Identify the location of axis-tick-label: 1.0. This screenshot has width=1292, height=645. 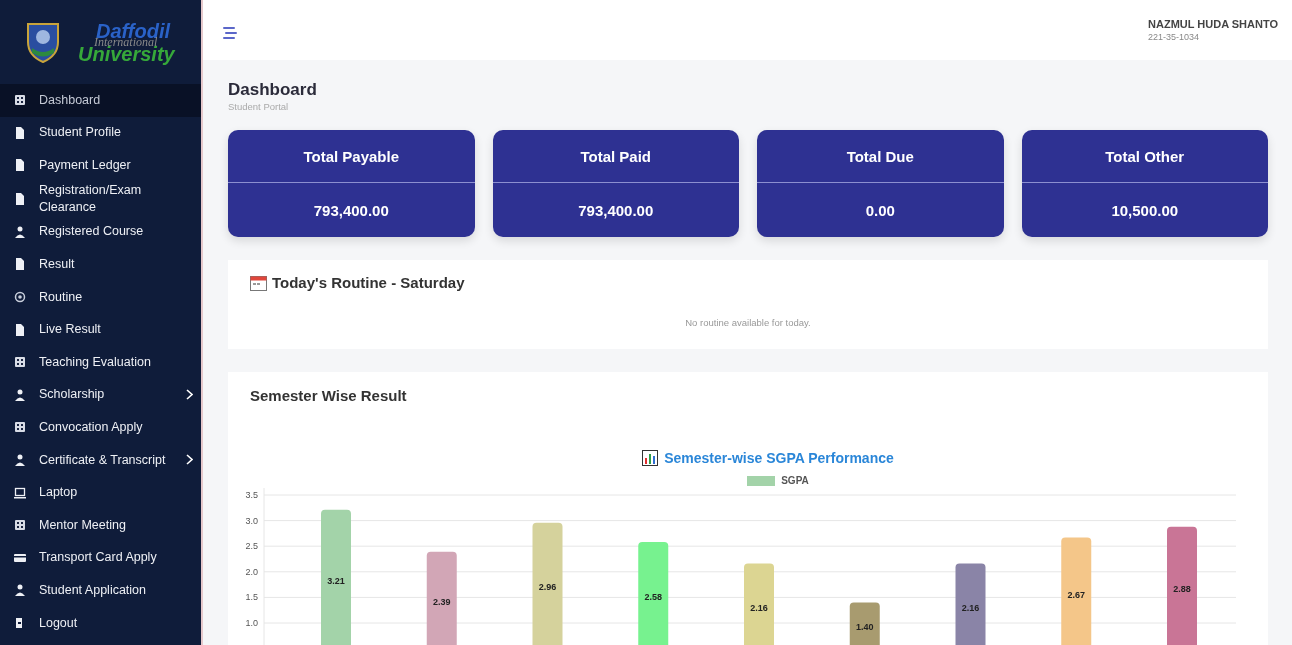
(251, 623).